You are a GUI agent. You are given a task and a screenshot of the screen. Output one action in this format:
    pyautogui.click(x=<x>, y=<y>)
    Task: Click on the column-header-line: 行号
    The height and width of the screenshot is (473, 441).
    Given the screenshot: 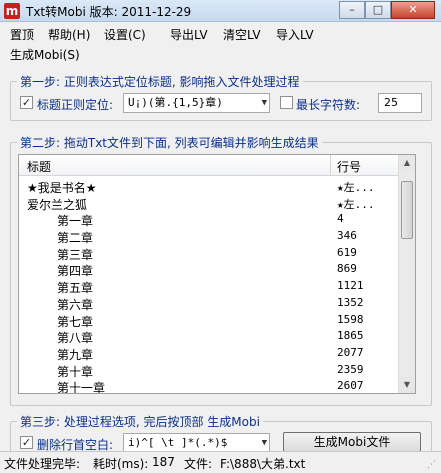 What is the action you would take?
    pyautogui.click(x=349, y=166)
    